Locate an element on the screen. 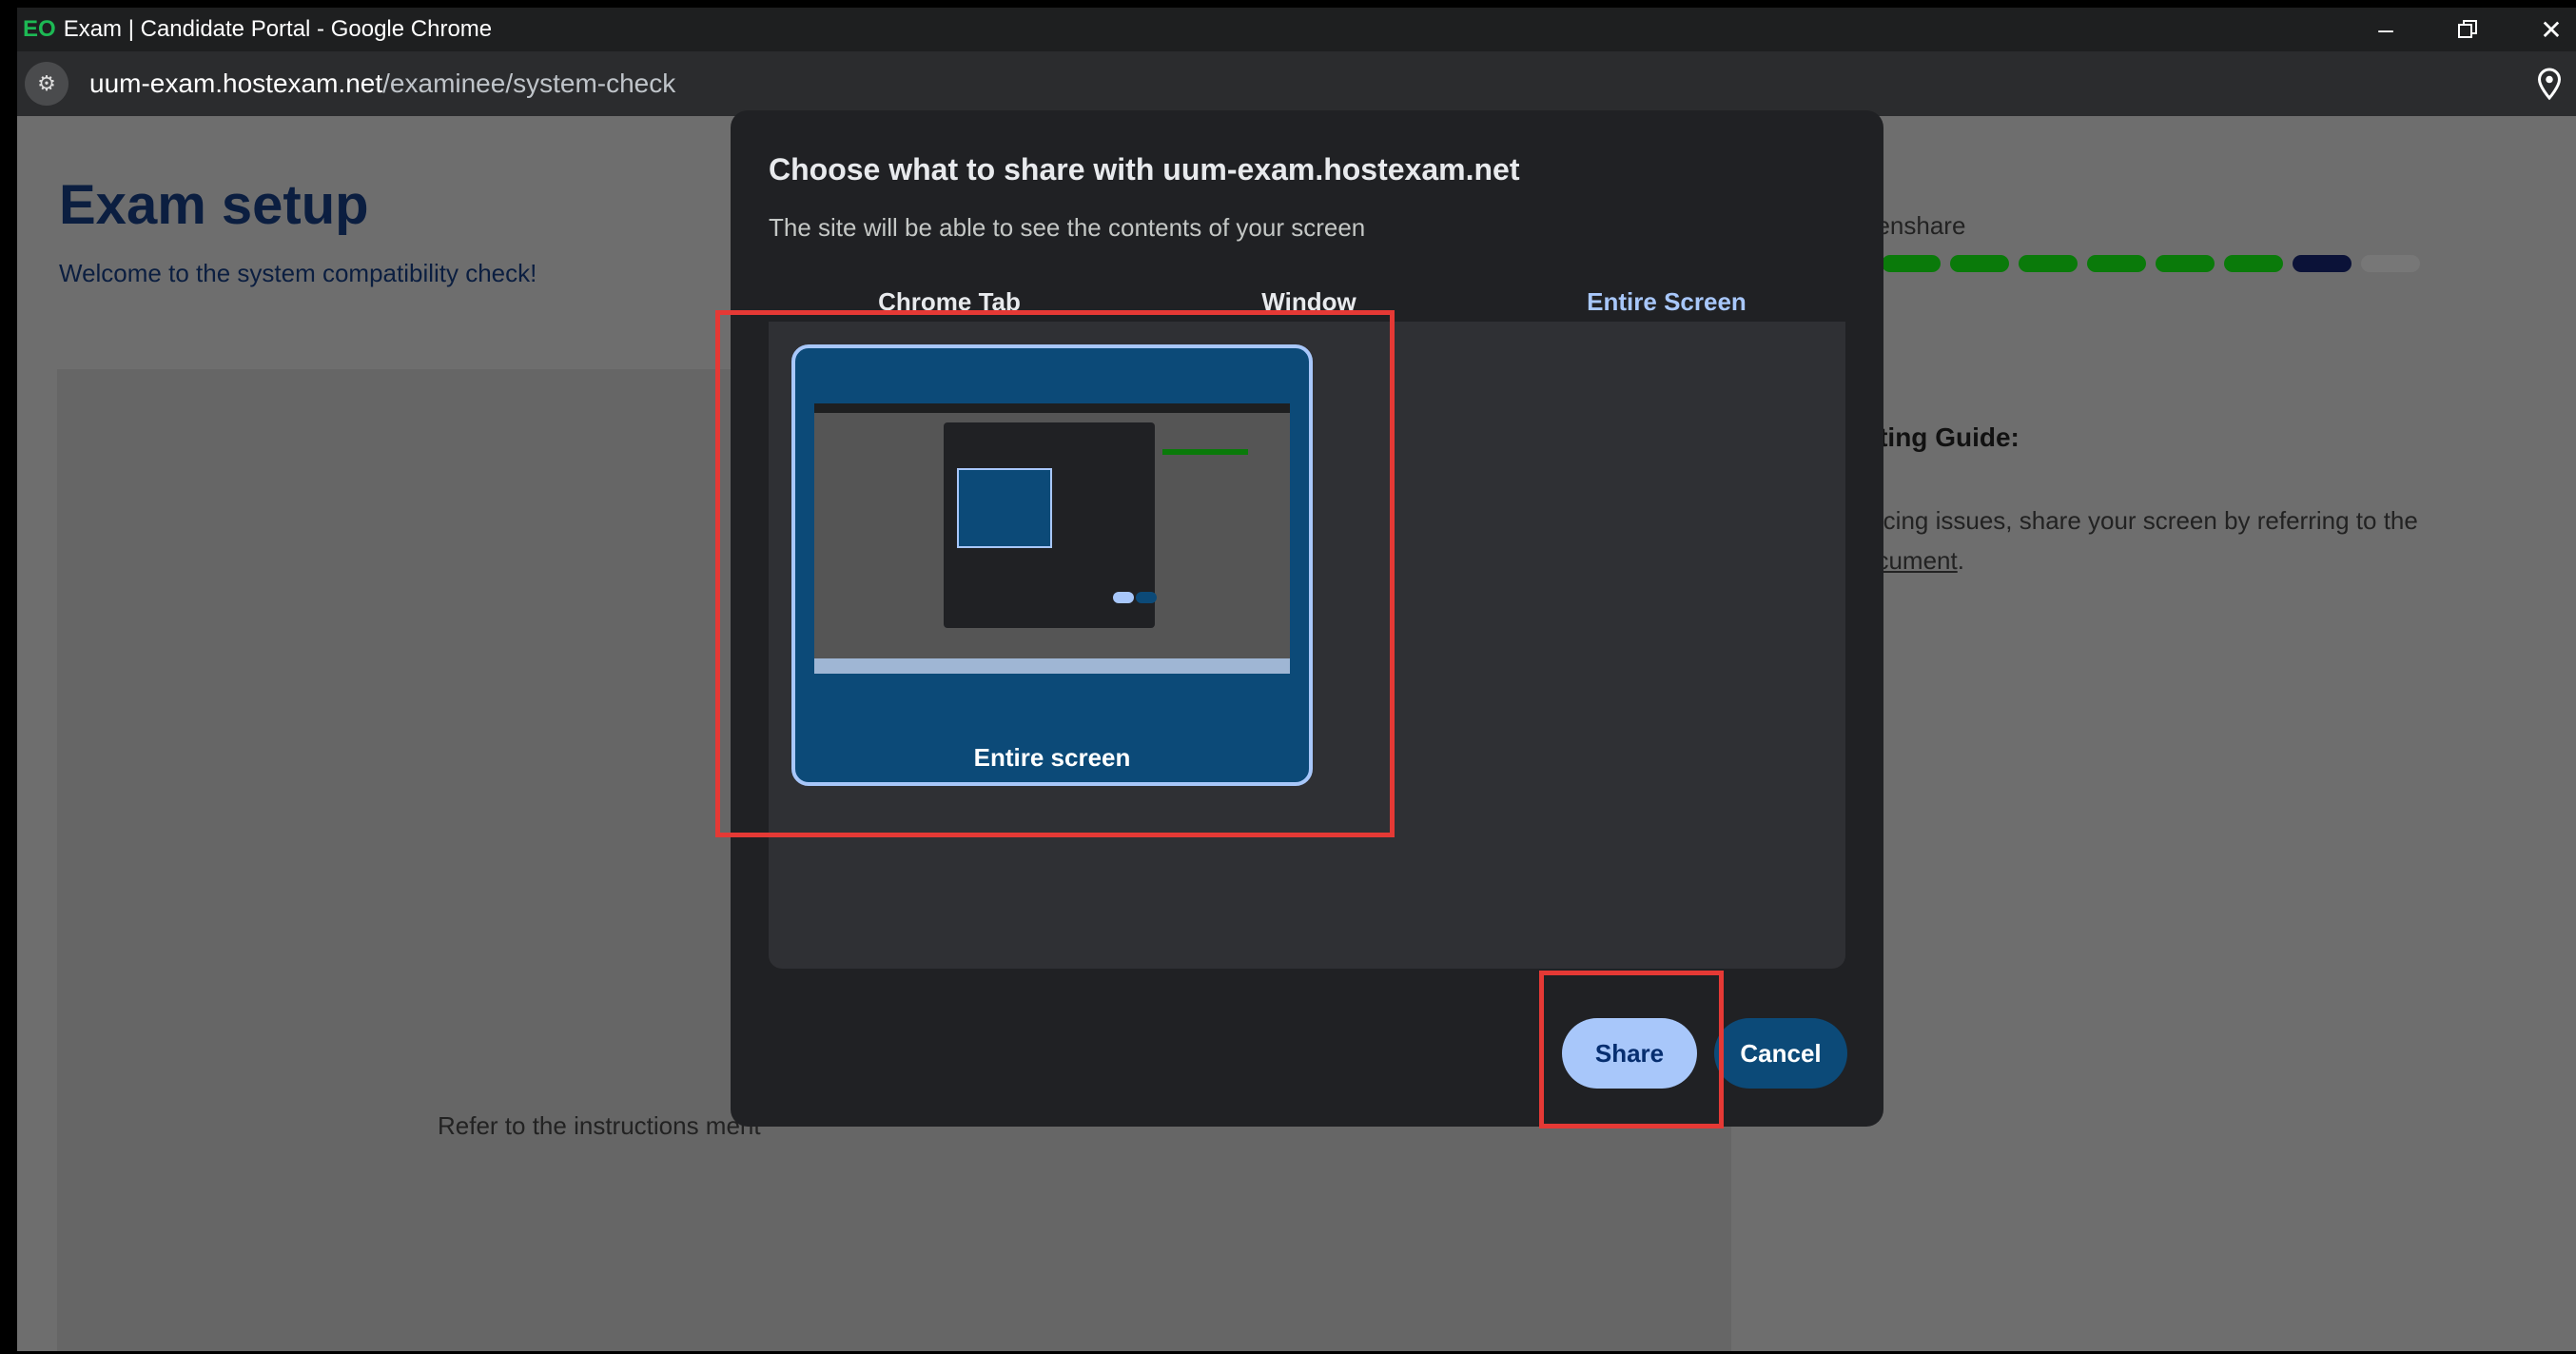 The height and width of the screenshot is (1354, 2576). restore-icon is located at coordinates (2467, 29).